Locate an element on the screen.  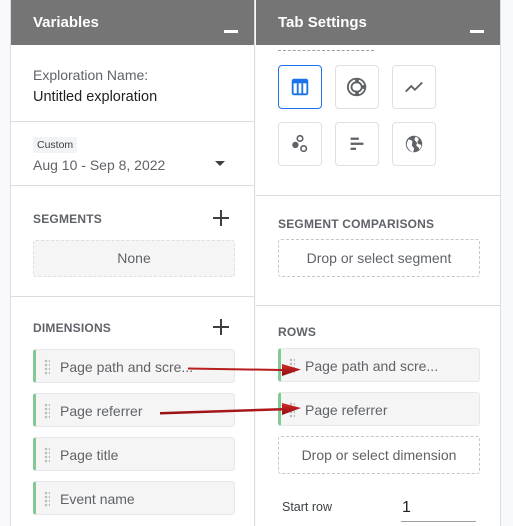
row-chip: Page referrer is located at coordinates (379, 409).